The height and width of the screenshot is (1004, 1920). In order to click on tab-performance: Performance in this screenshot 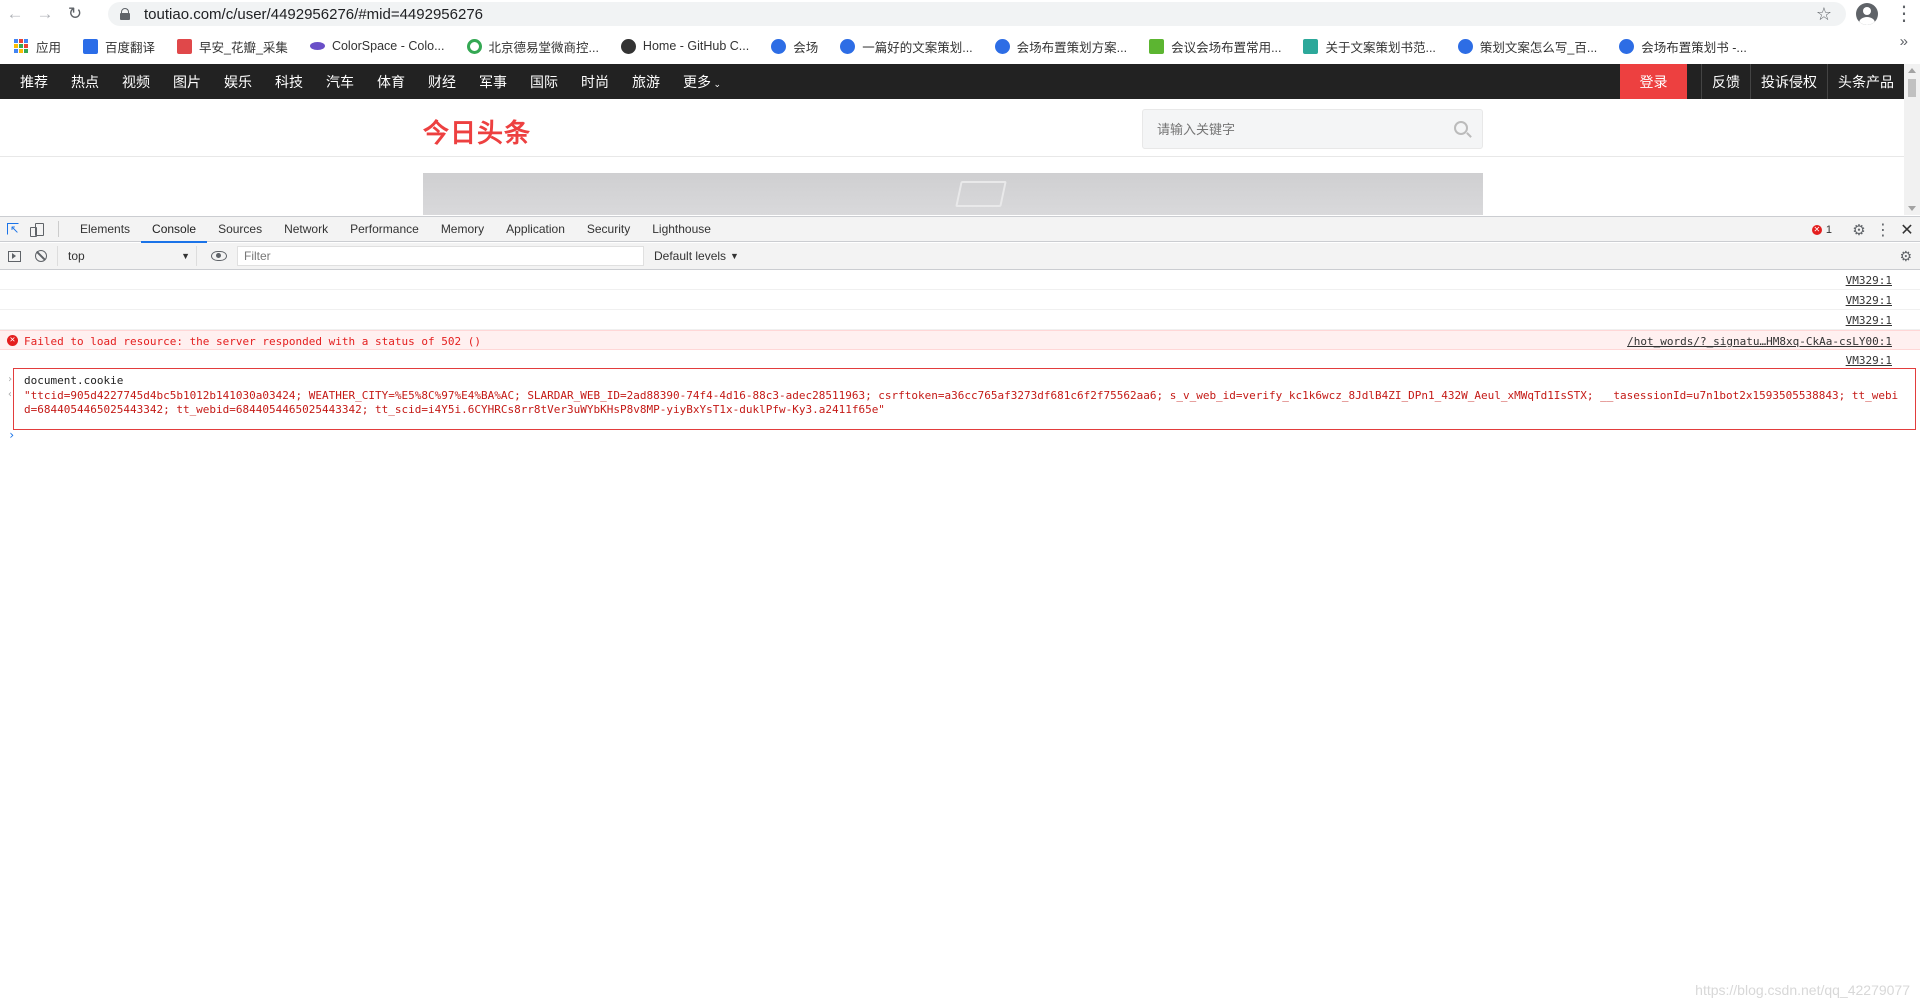, I will do `click(384, 229)`.